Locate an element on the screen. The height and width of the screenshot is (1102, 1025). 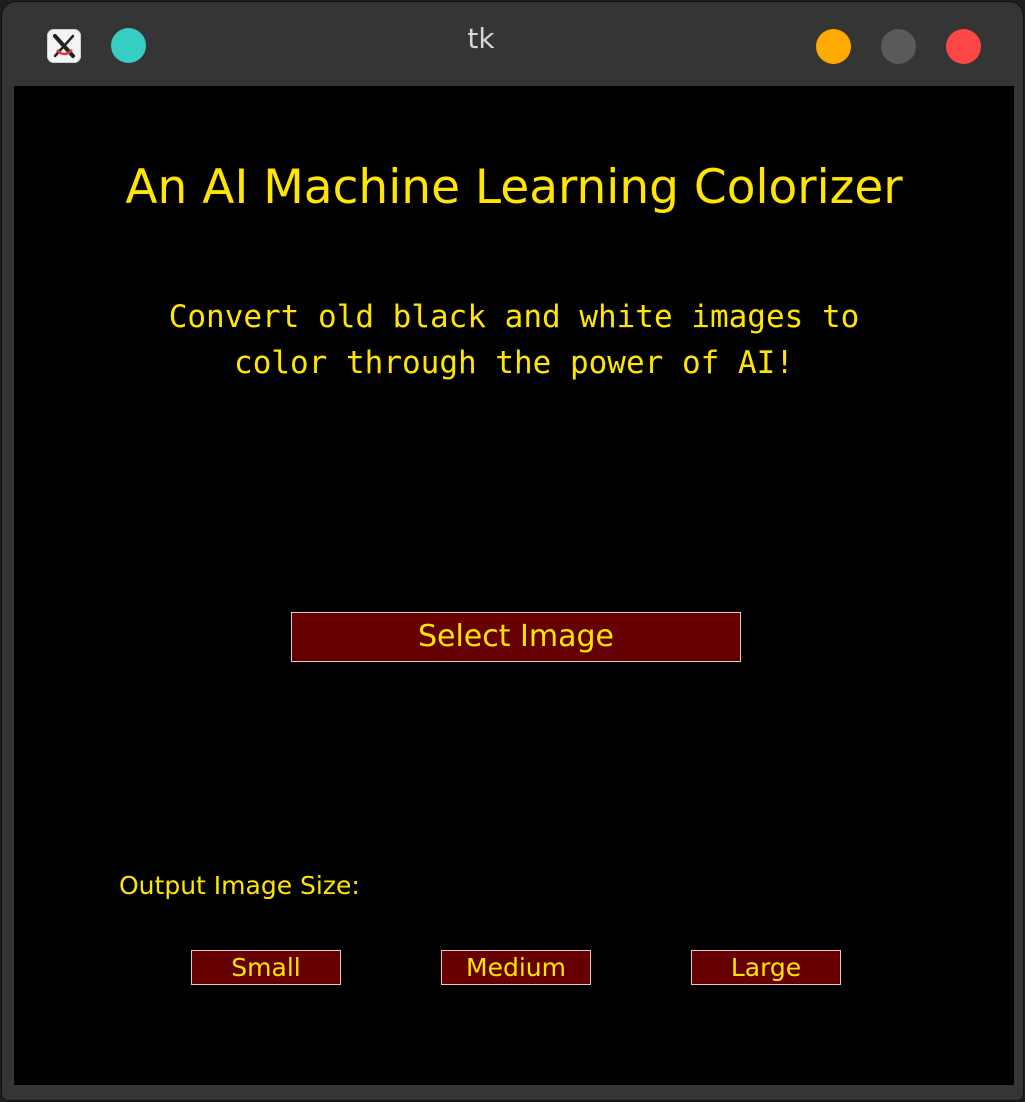
maximize-icon is located at coordinates (898, 46).